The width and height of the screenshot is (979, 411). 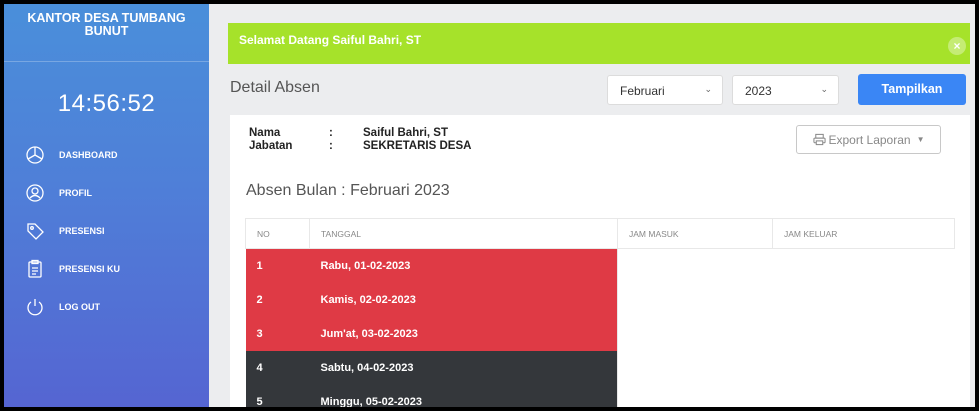 I want to click on export-report-button: Export Laporan ▼, so click(x=868, y=139).